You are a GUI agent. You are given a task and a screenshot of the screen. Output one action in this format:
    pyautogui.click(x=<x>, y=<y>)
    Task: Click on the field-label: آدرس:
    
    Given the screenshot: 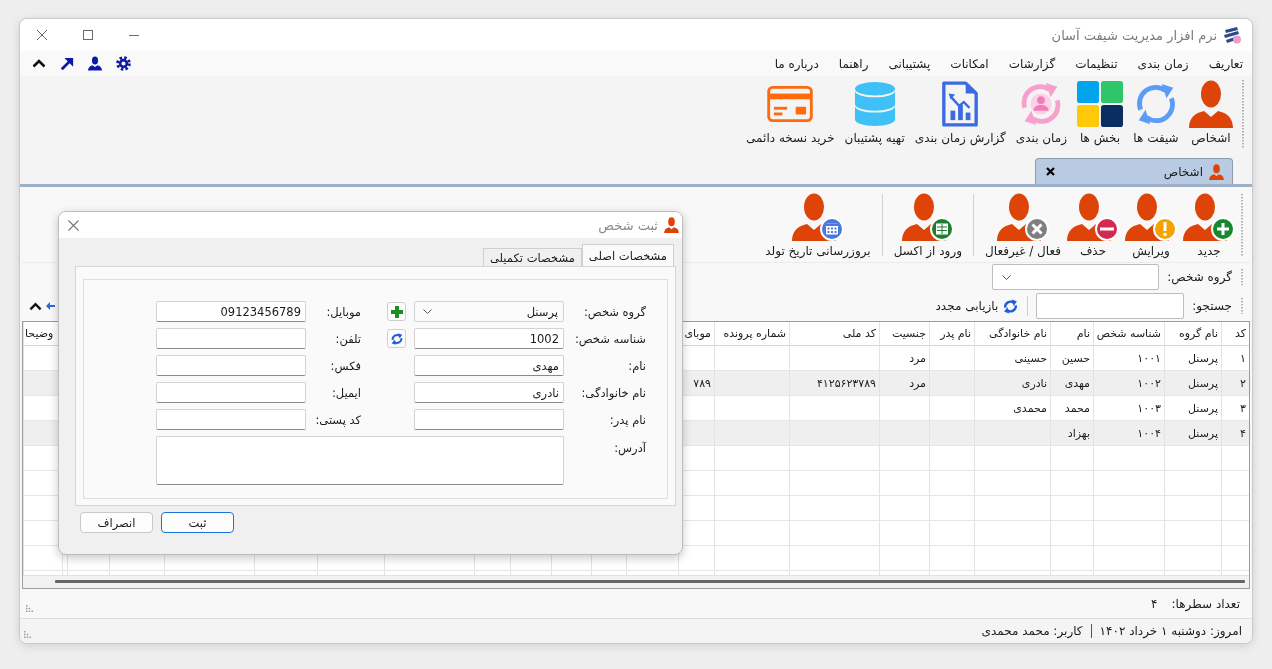 What is the action you would take?
    pyautogui.click(x=630, y=449)
    